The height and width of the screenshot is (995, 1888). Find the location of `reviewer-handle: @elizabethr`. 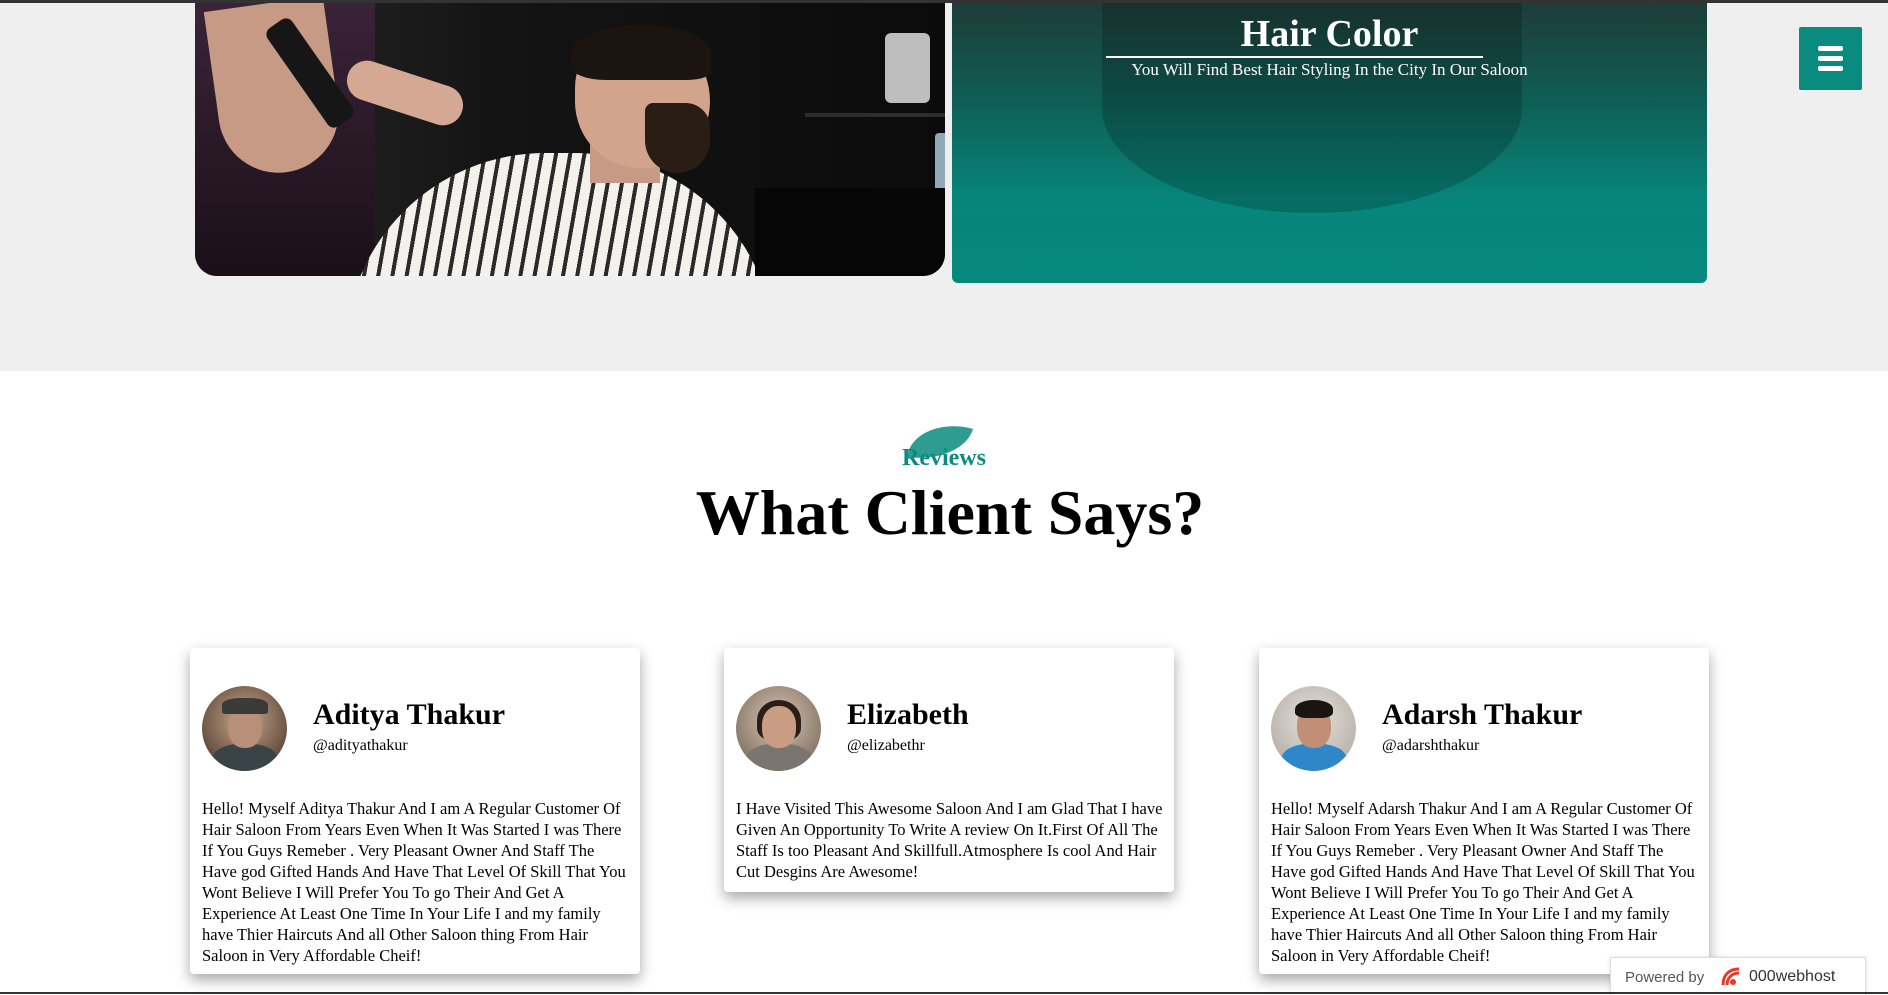

reviewer-handle: @elizabethr is located at coordinates (886, 745).